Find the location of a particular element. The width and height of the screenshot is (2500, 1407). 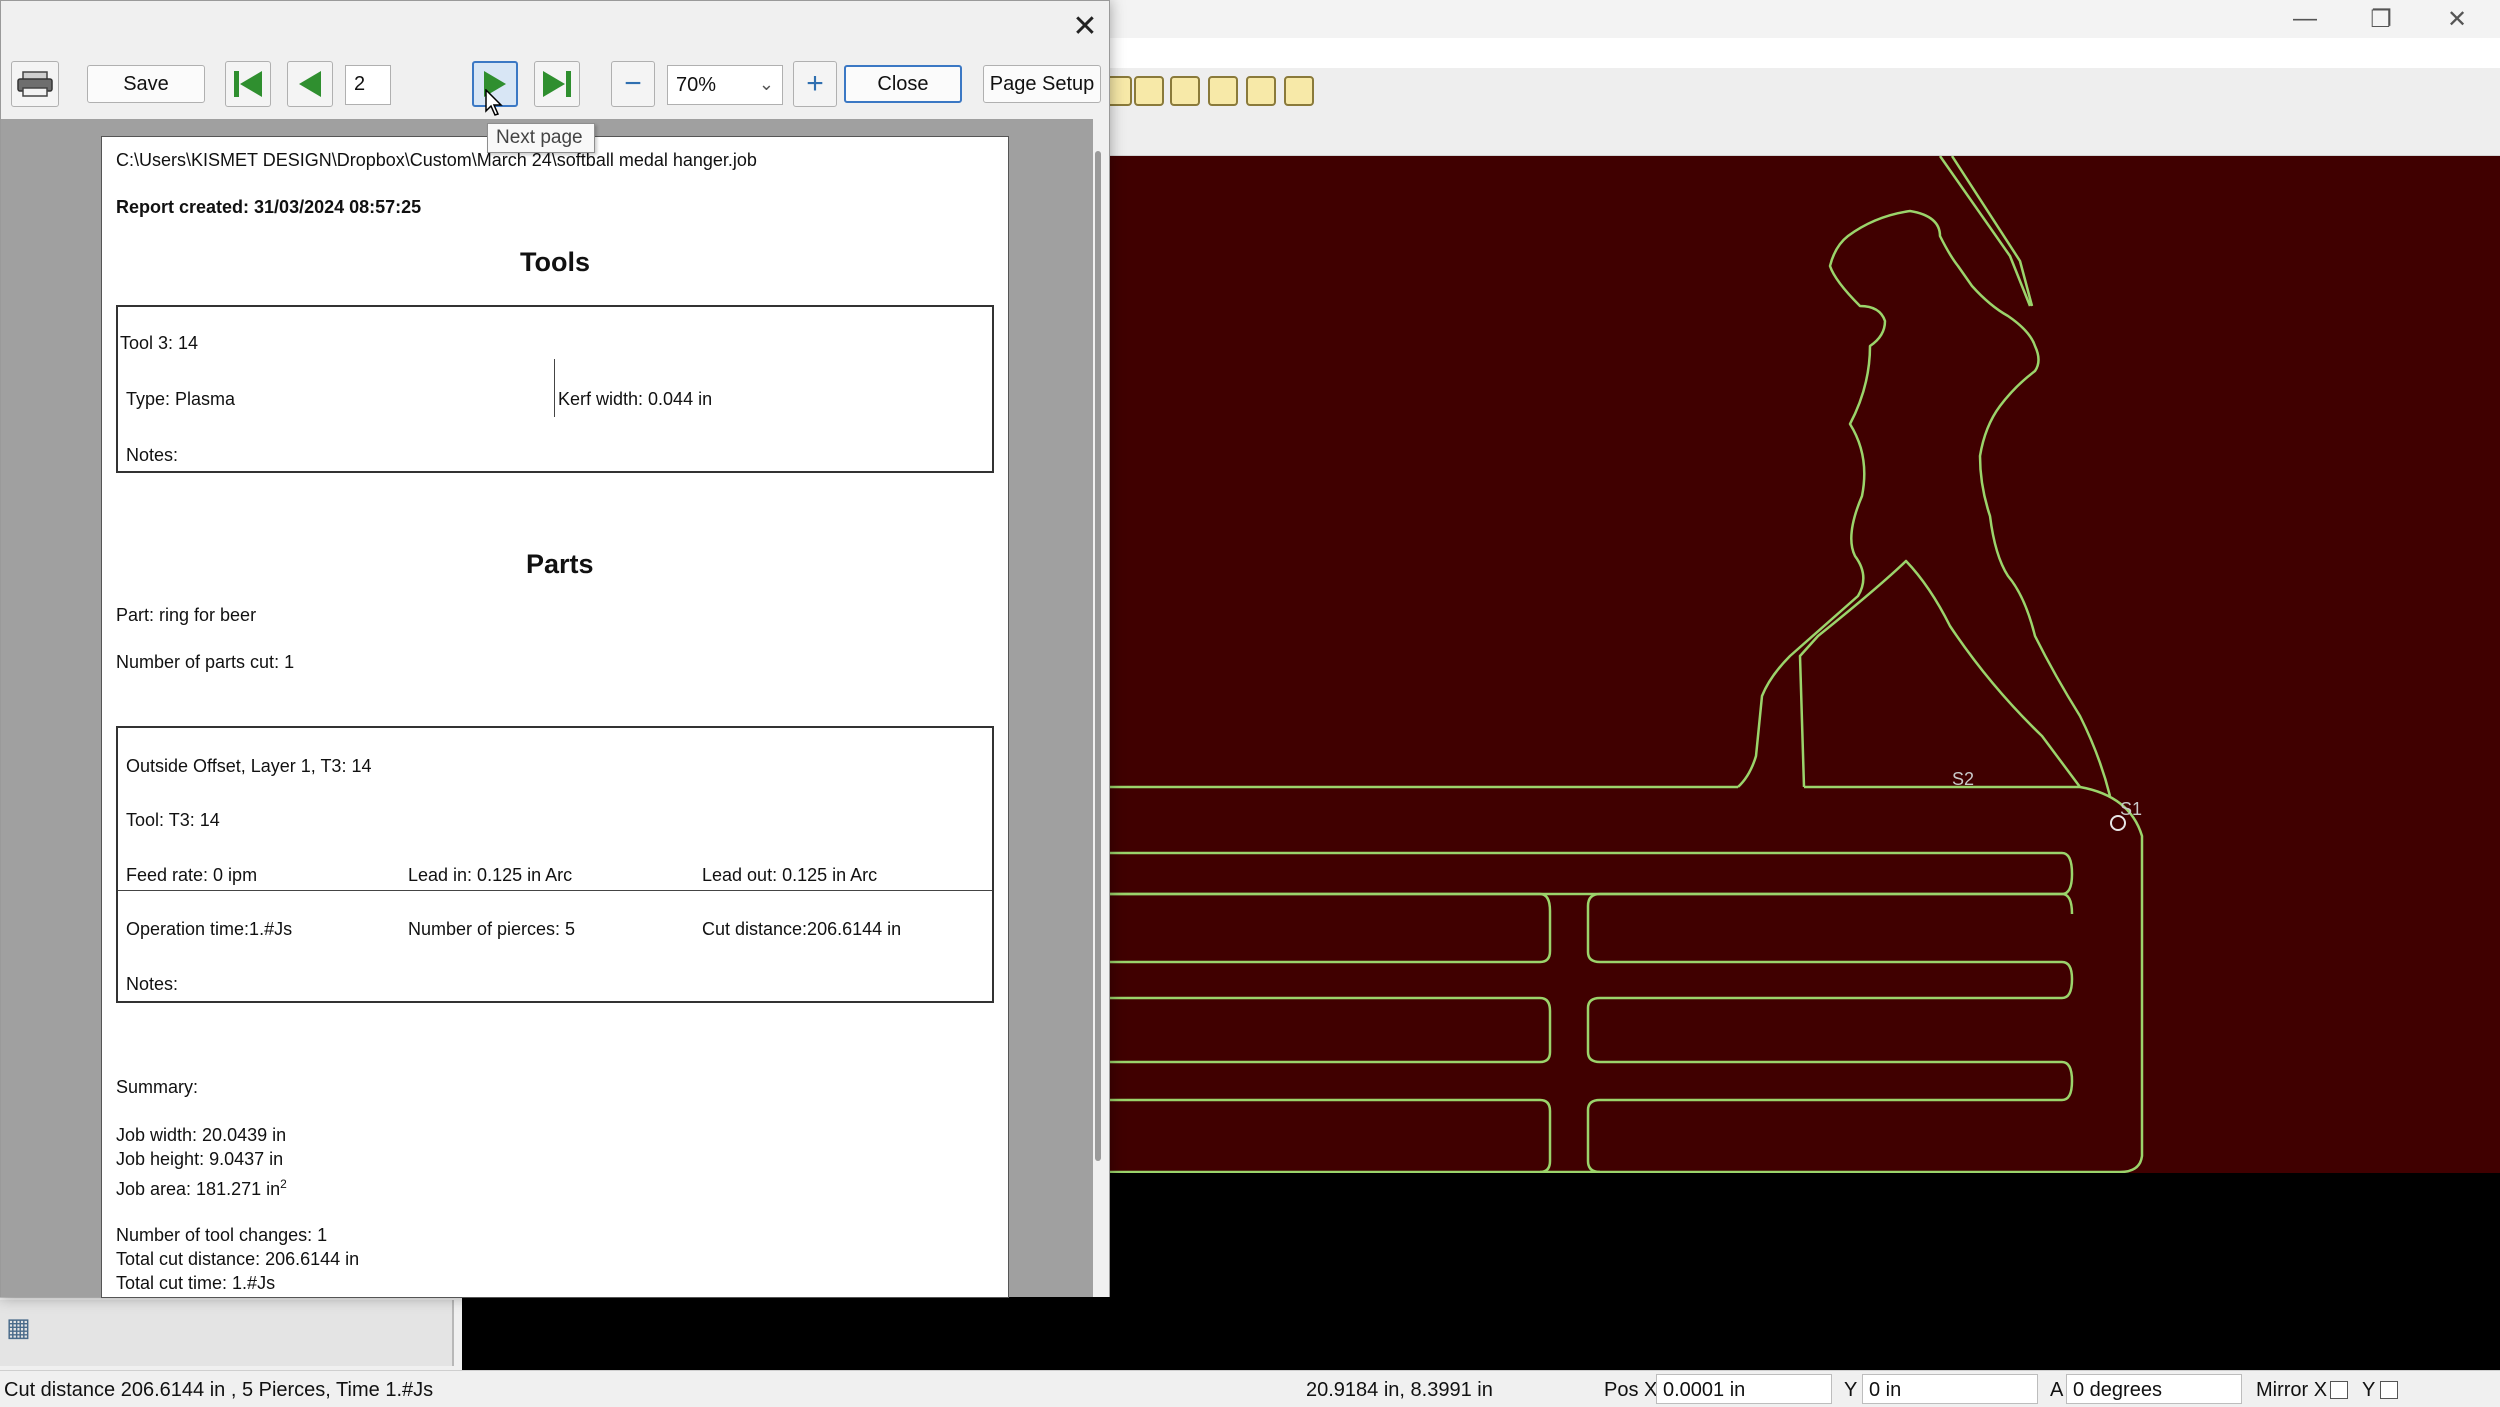

a-label: A is located at coordinates (2057, 1390).